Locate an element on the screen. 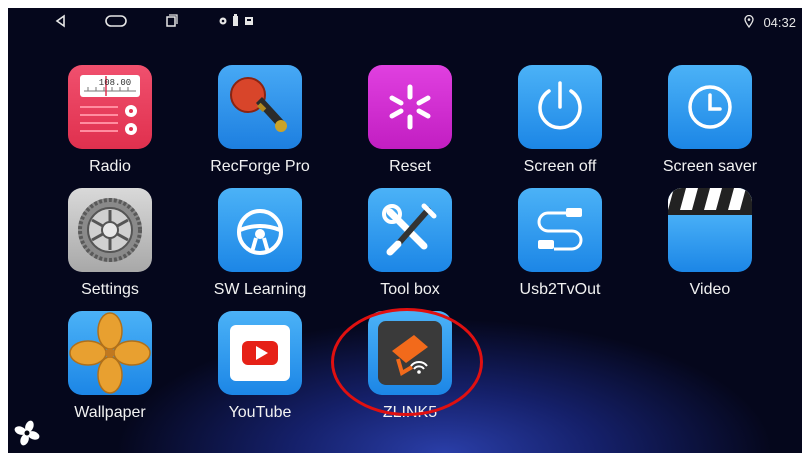  app-video: Video is located at coordinates (710, 247).